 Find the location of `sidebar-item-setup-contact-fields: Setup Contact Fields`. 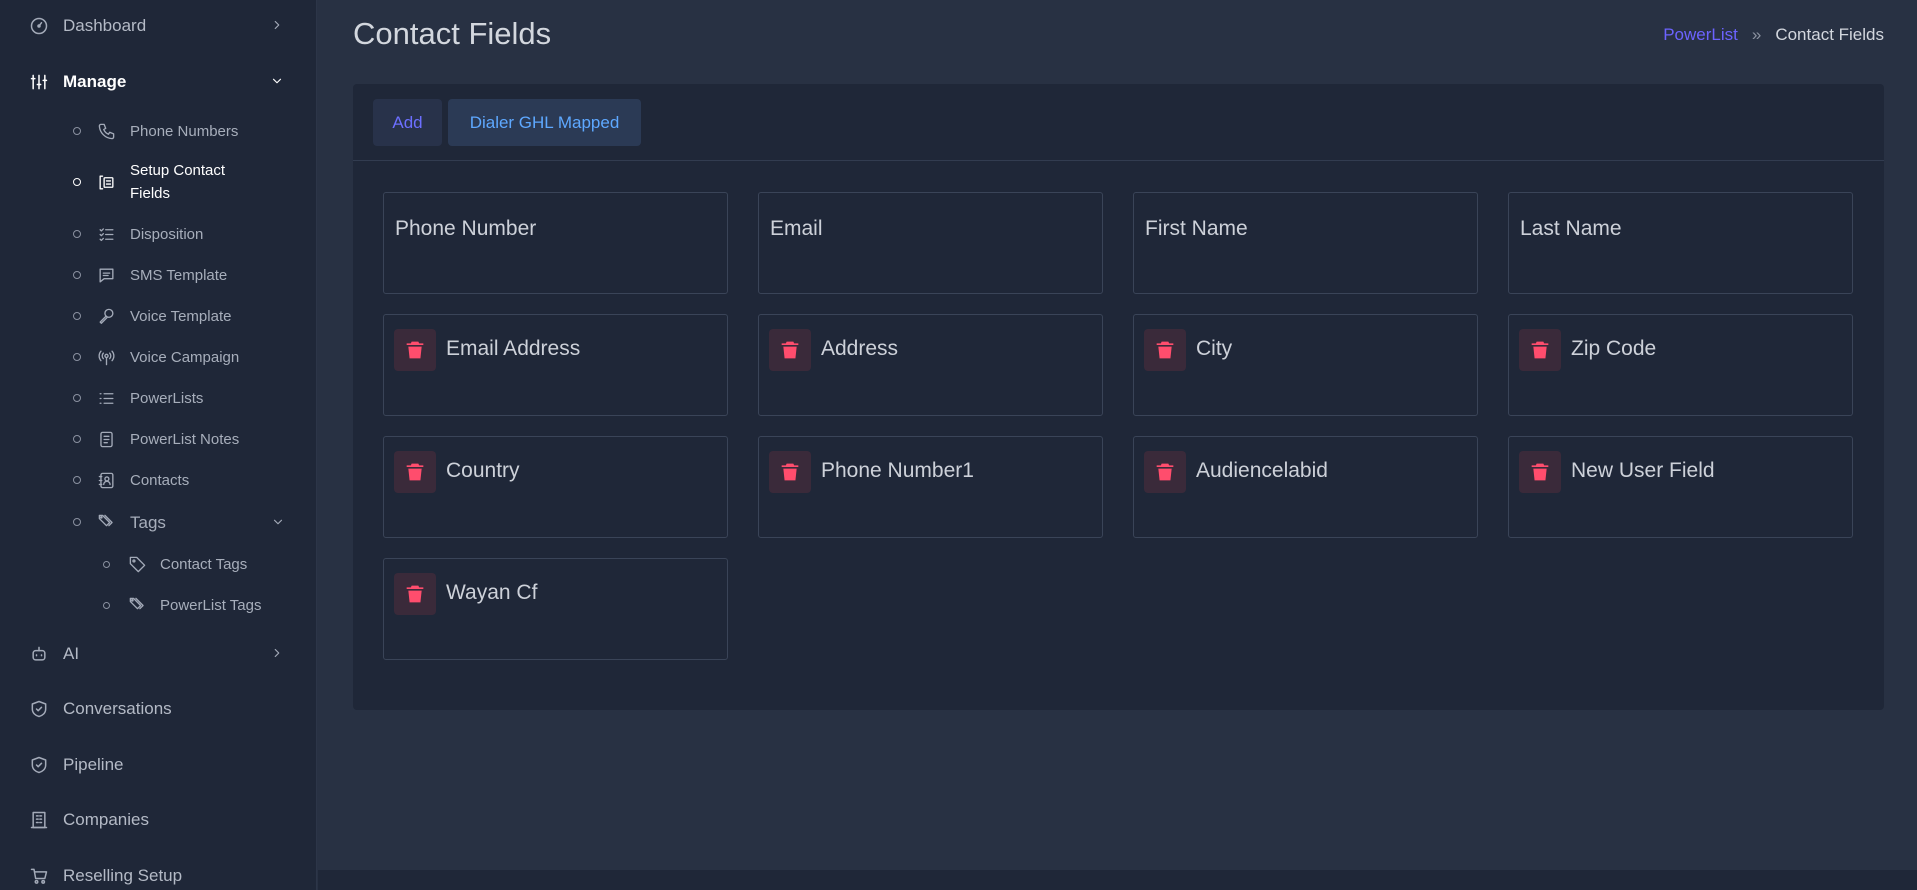

sidebar-item-setup-contact-fields: Setup Contact Fields is located at coordinates (158, 182).